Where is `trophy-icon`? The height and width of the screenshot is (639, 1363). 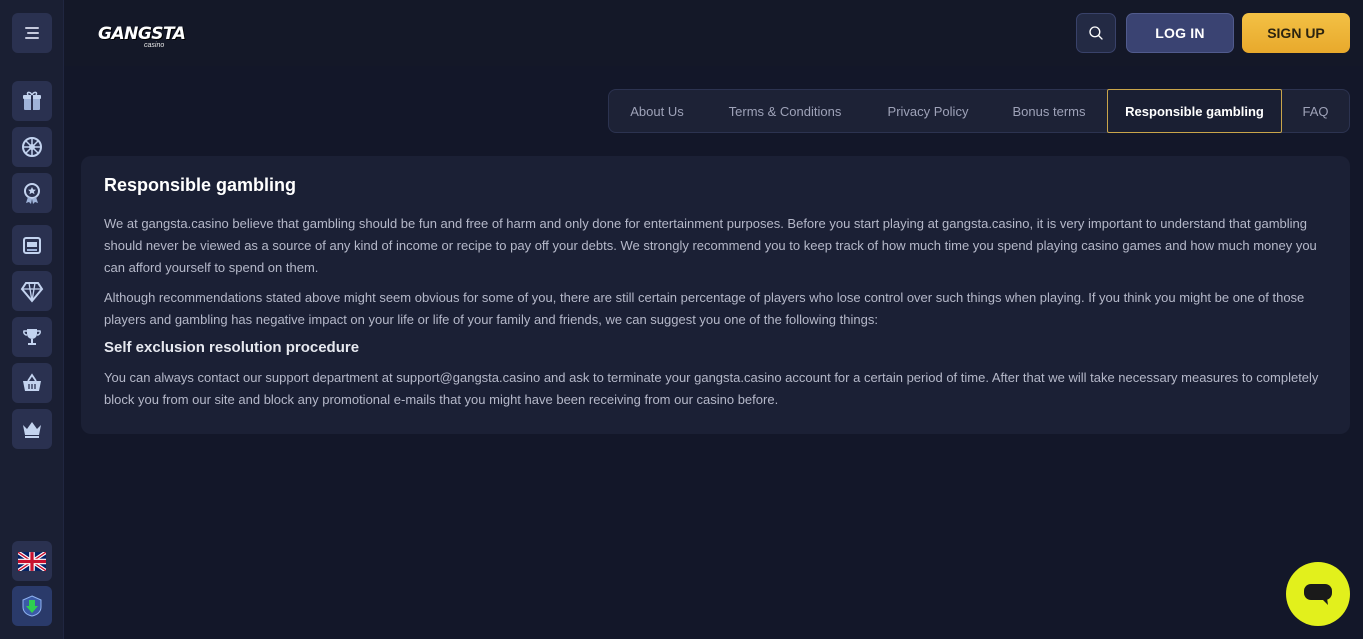 trophy-icon is located at coordinates (32, 337).